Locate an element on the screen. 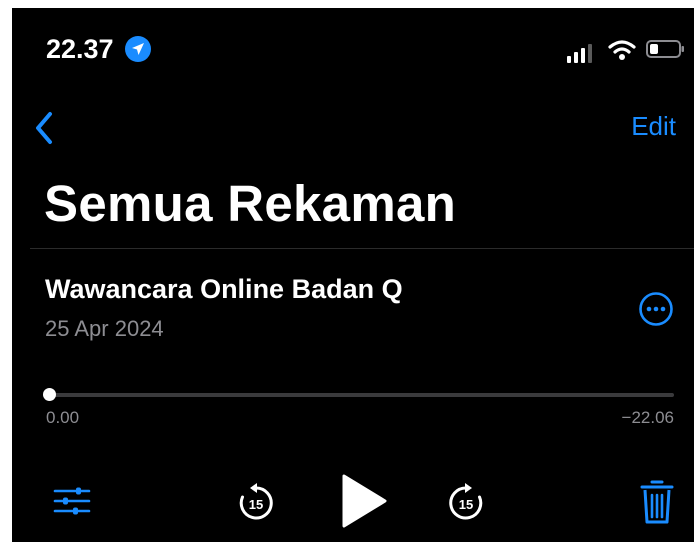 Image resolution: width=700 pixels, height=548 pixels. edit-button: Edit is located at coordinates (653, 126).